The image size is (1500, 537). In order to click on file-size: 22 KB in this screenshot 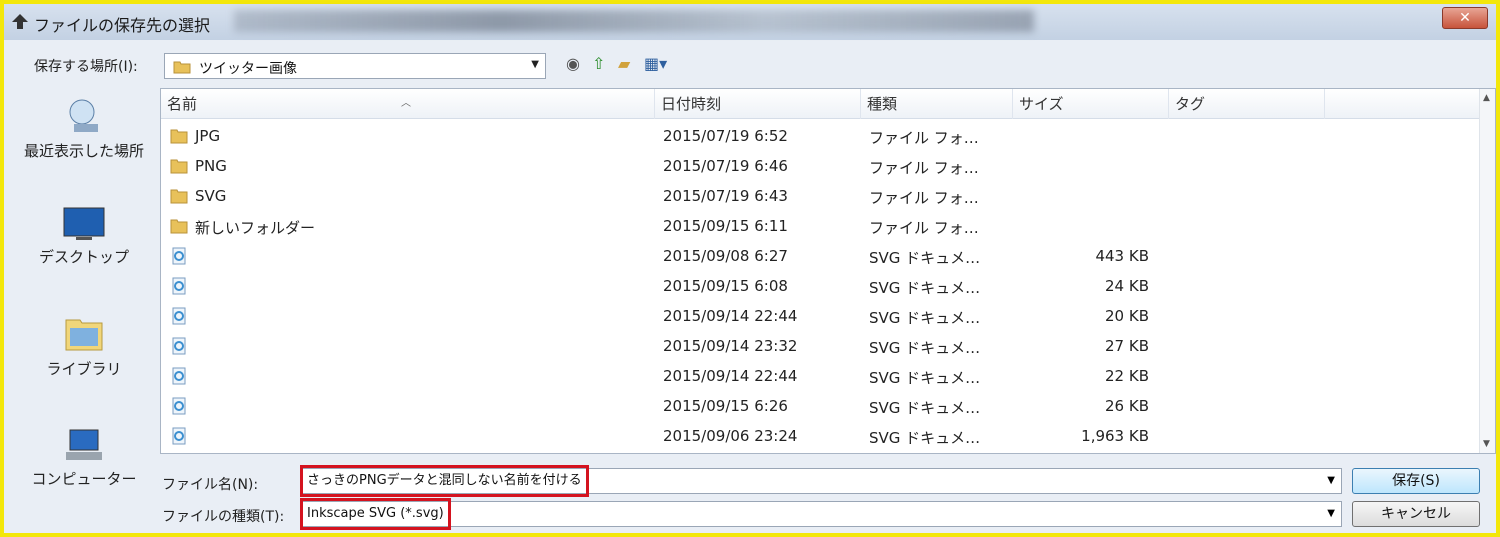, I will do `click(1127, 376)`.